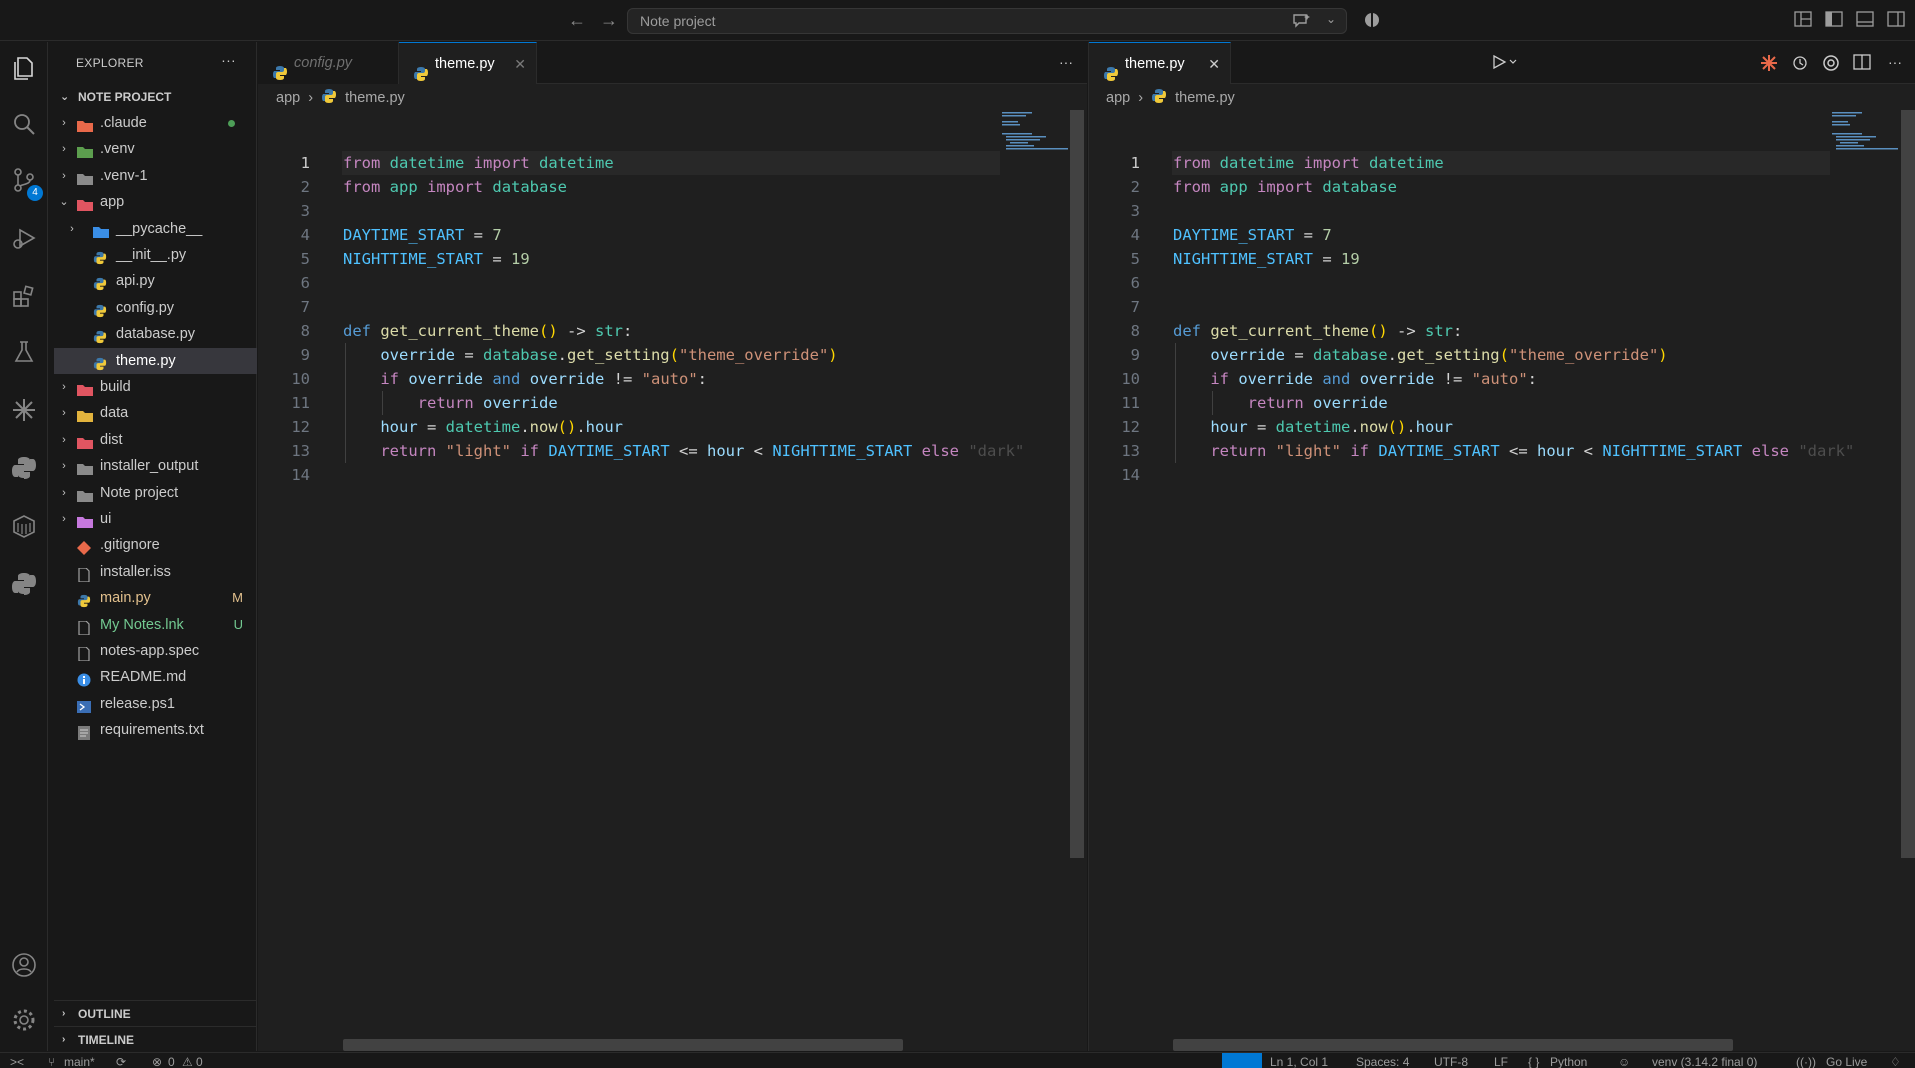  I want to click on sync-icon: ⟳, so click(121, 1061).